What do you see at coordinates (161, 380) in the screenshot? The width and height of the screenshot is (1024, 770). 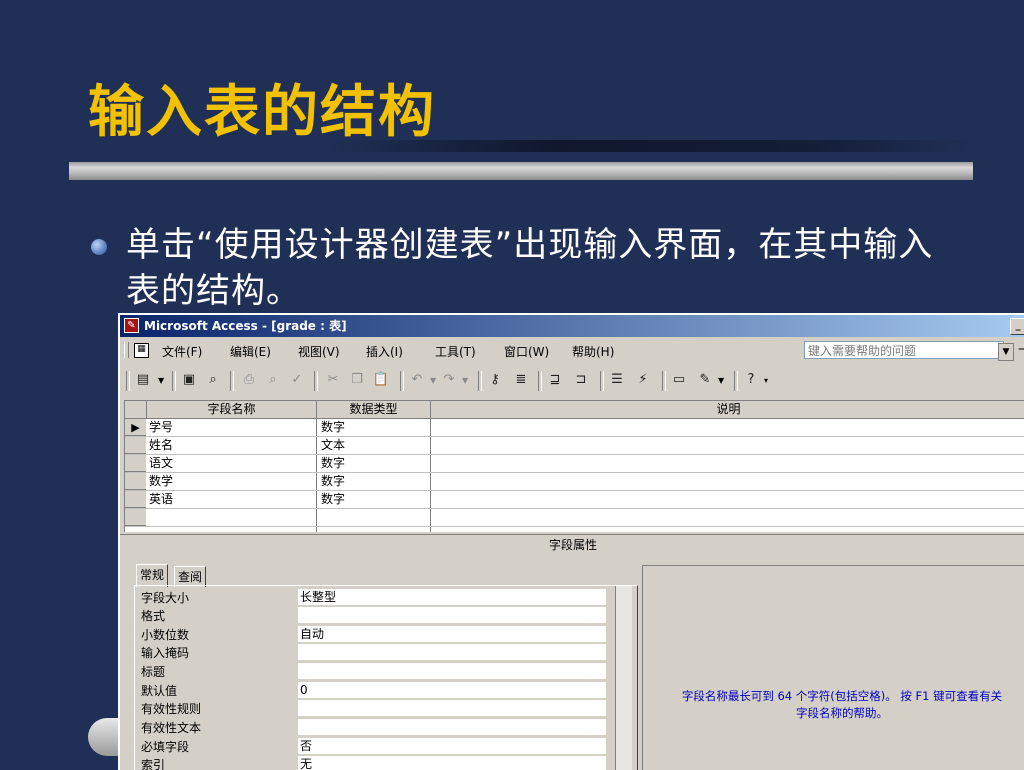 I see `view-dropdown-icon: ▼` at bounding box center [161, 380].